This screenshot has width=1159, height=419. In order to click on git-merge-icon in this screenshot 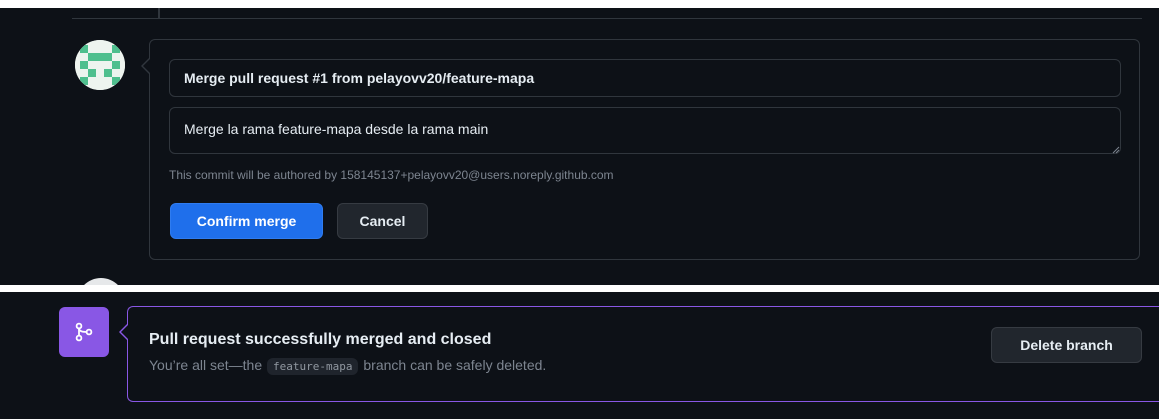, I will do `click(84, 332)`.